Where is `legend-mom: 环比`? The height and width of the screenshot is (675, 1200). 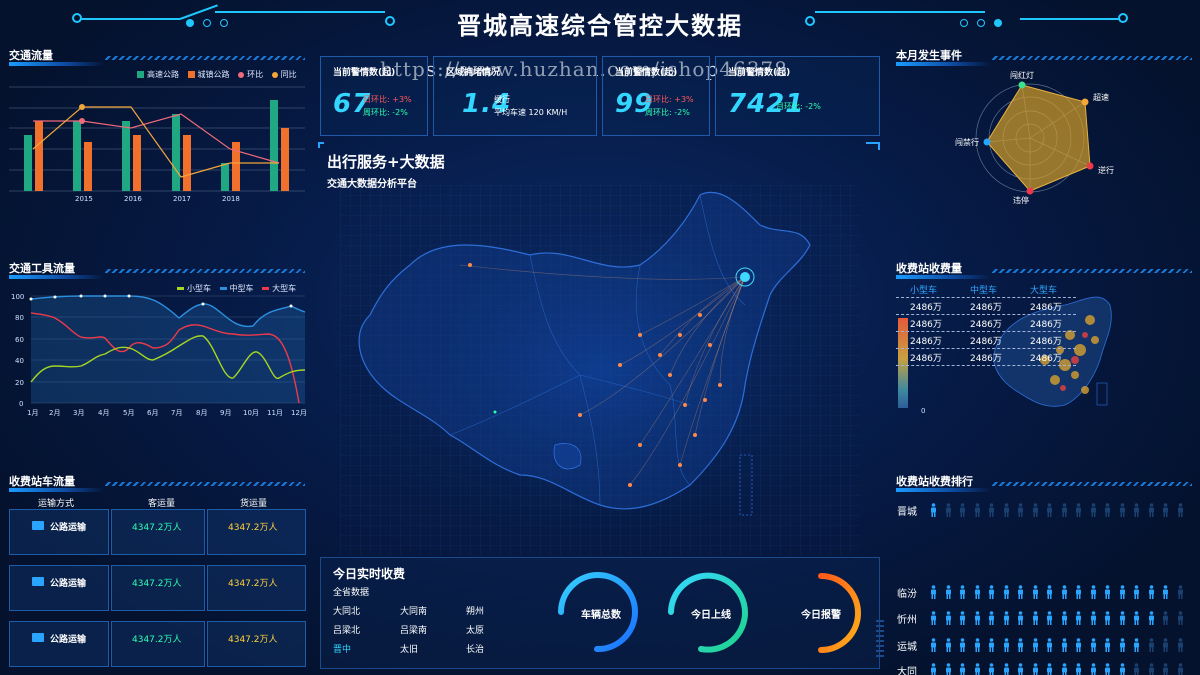
legend-mom: 环比 is located at coordinates (250, 74).